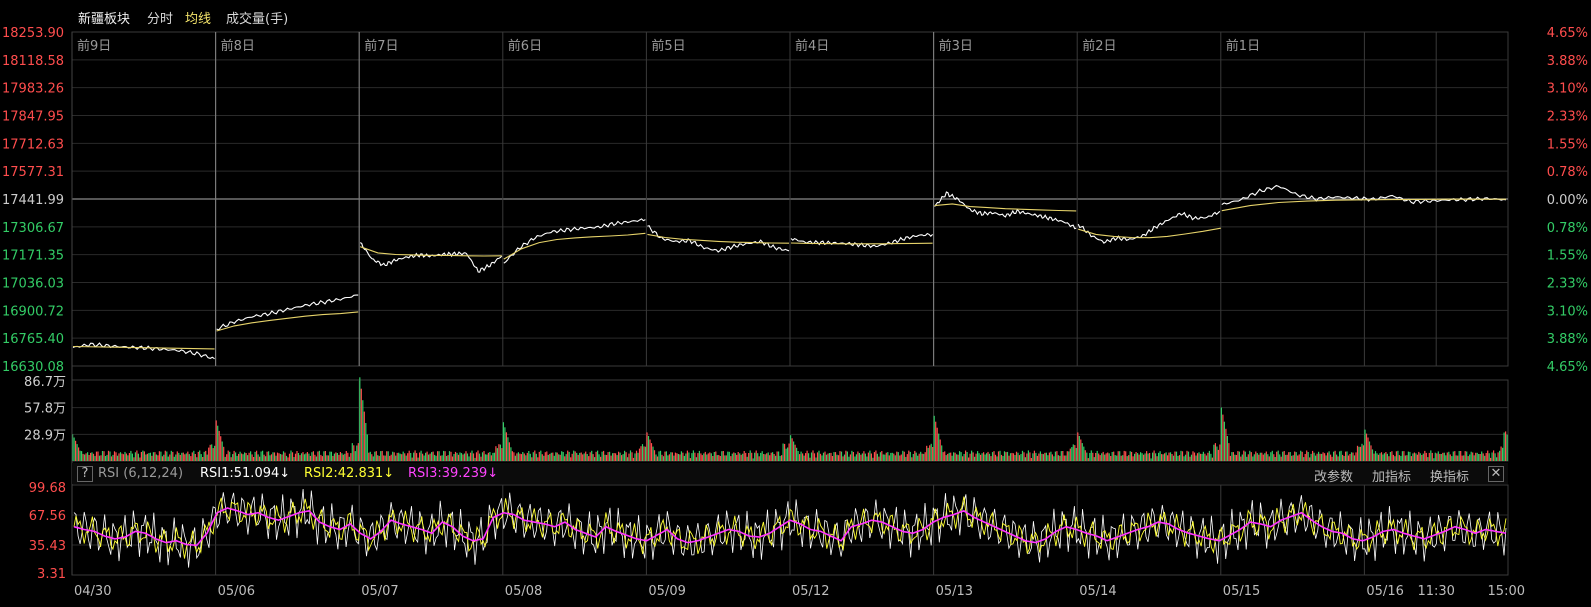 The height and width of the screenshot is (607, 1591). Describe the element at coordinates (956, 46) in the screenshot. I see `day-label: 前3日` at that location.